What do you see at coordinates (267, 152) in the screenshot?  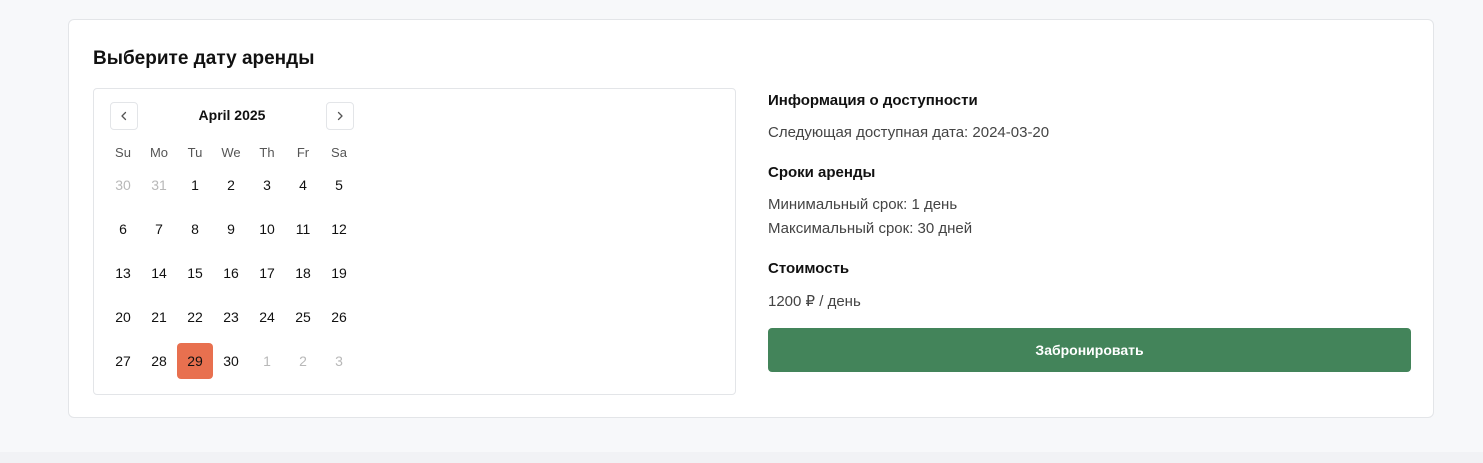 I see `weekday-label: Th` at bounding box center [267, 152].